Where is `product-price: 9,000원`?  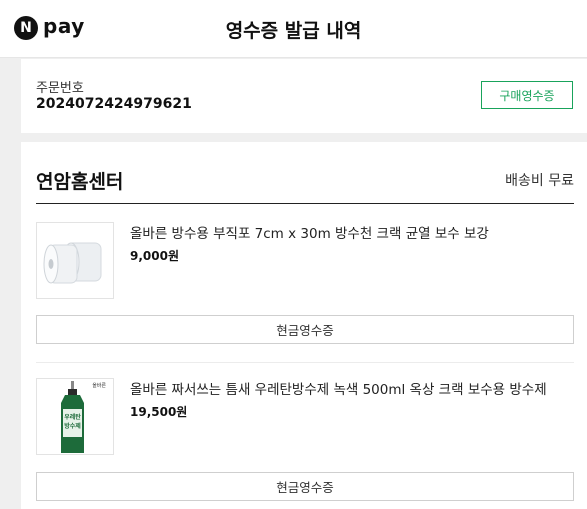 product-price: 9,000원 is located at coordinates (154, 256).